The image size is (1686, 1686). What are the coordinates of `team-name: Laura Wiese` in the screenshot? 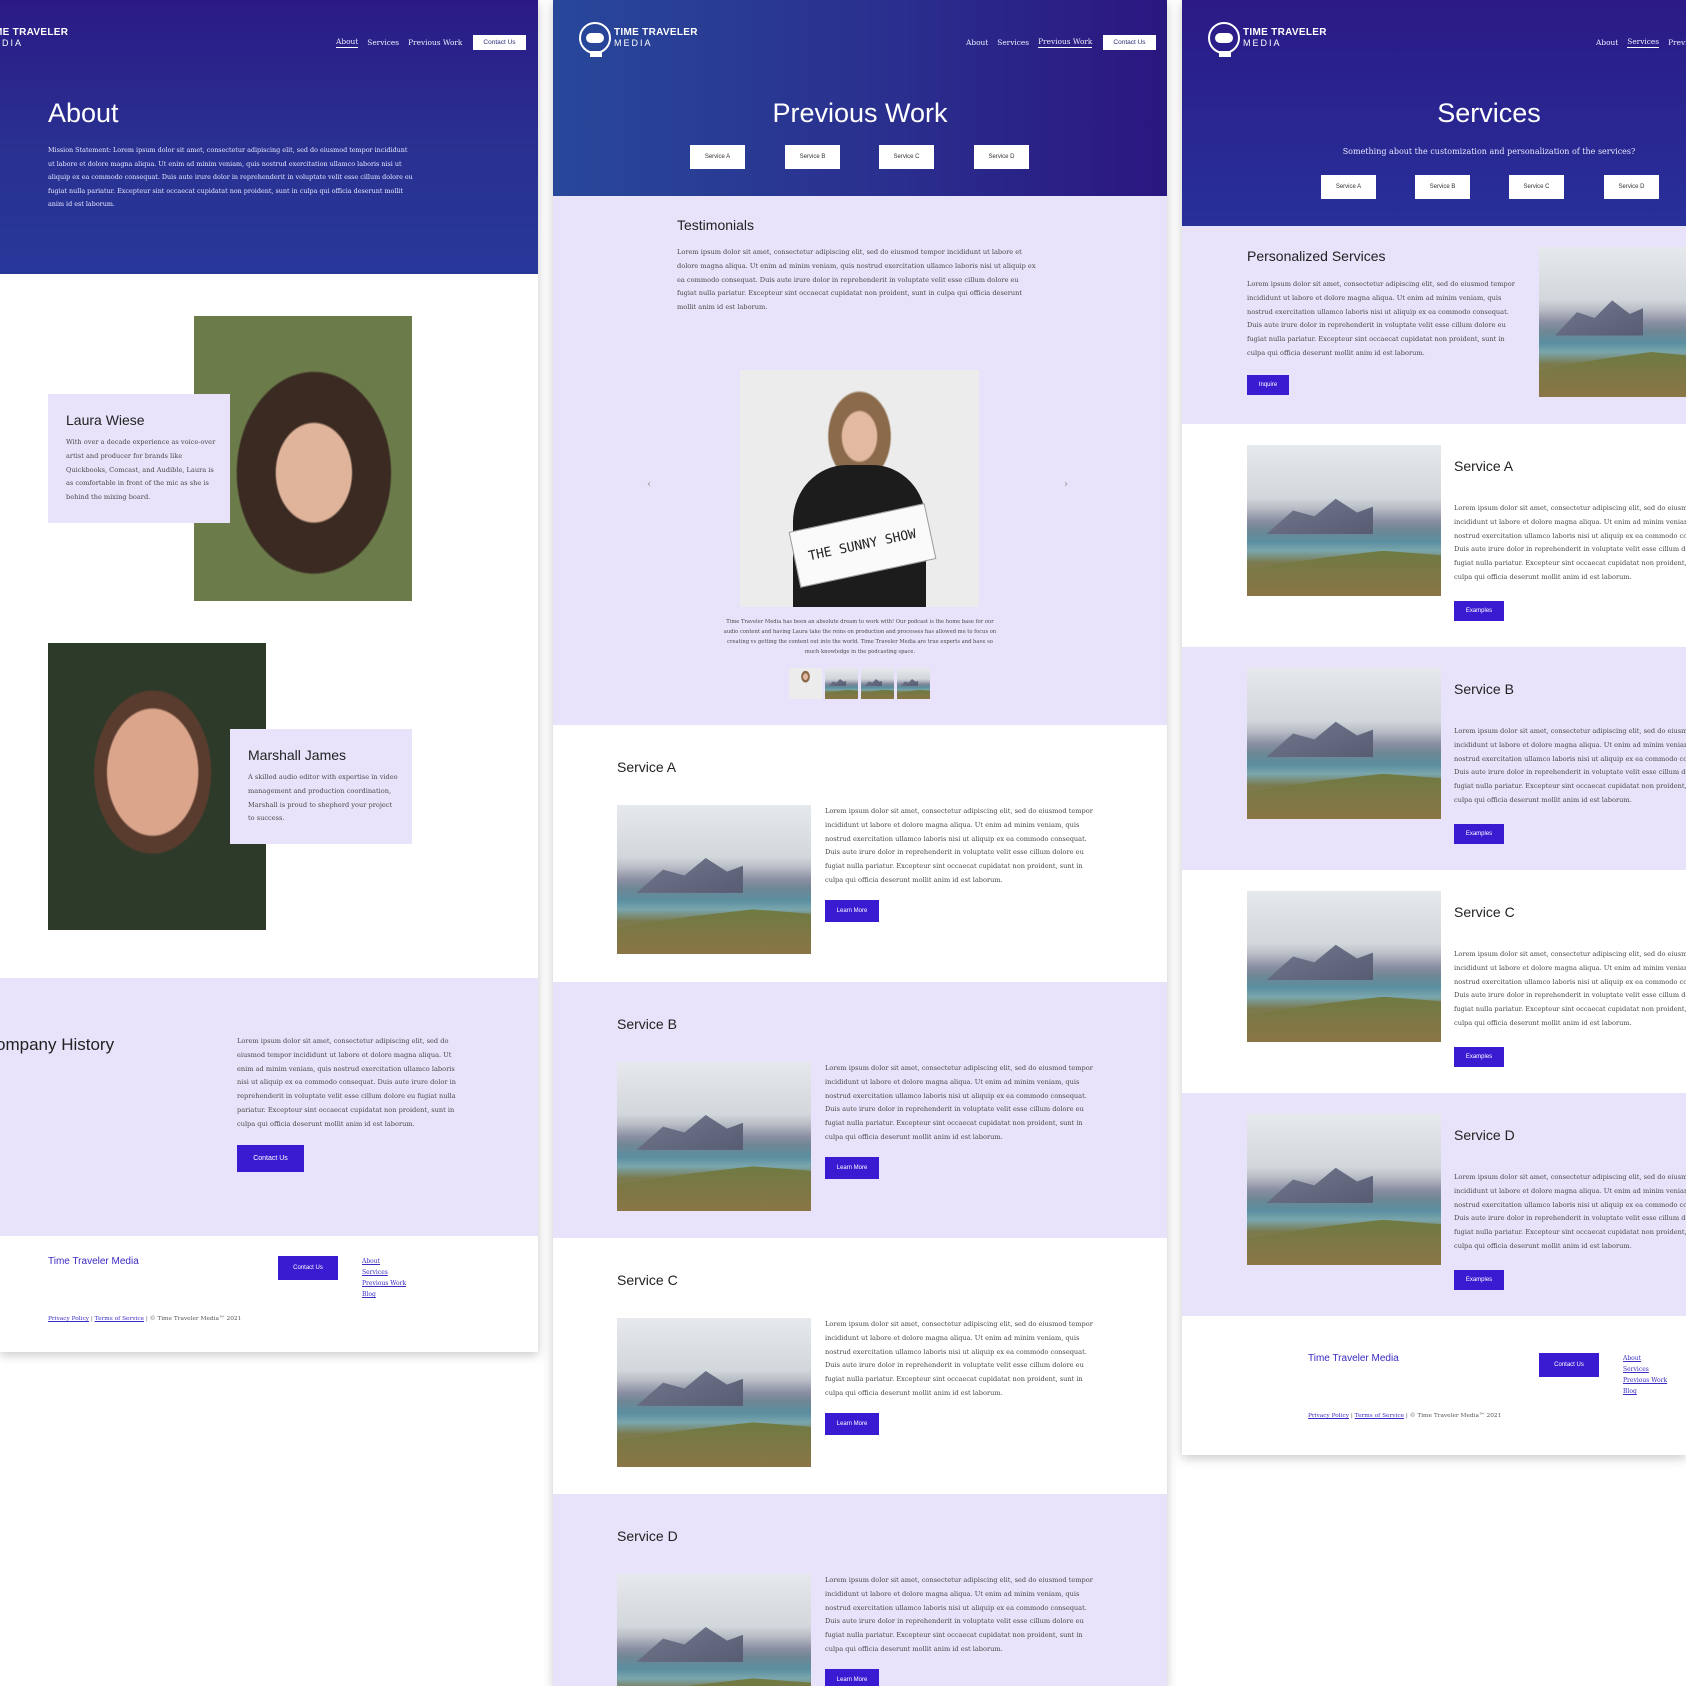 It's located at (105, 420).